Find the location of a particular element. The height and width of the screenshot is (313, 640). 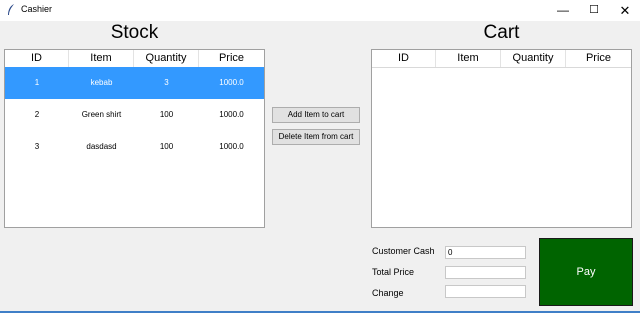

stock-row: 1 kebab 3 1000.0 is located at coordinates (134, 83).